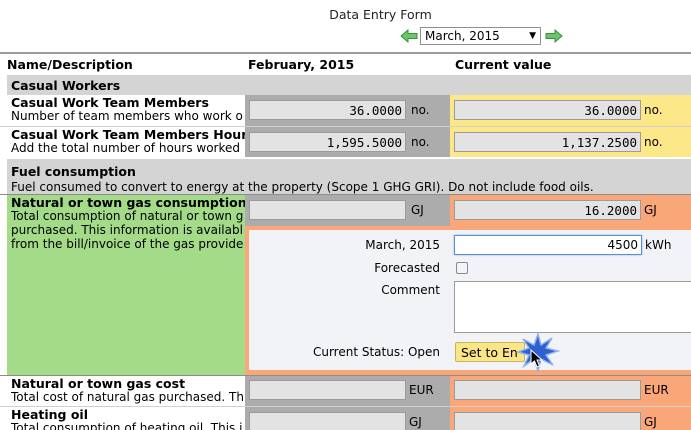 Image resolution: width=691 pixels, height=430 pixels. What do you see at coordinates (110, 102) in the screenshot?
I see `item-title: Casual Work Team Members` at bounding box center [110, 102].